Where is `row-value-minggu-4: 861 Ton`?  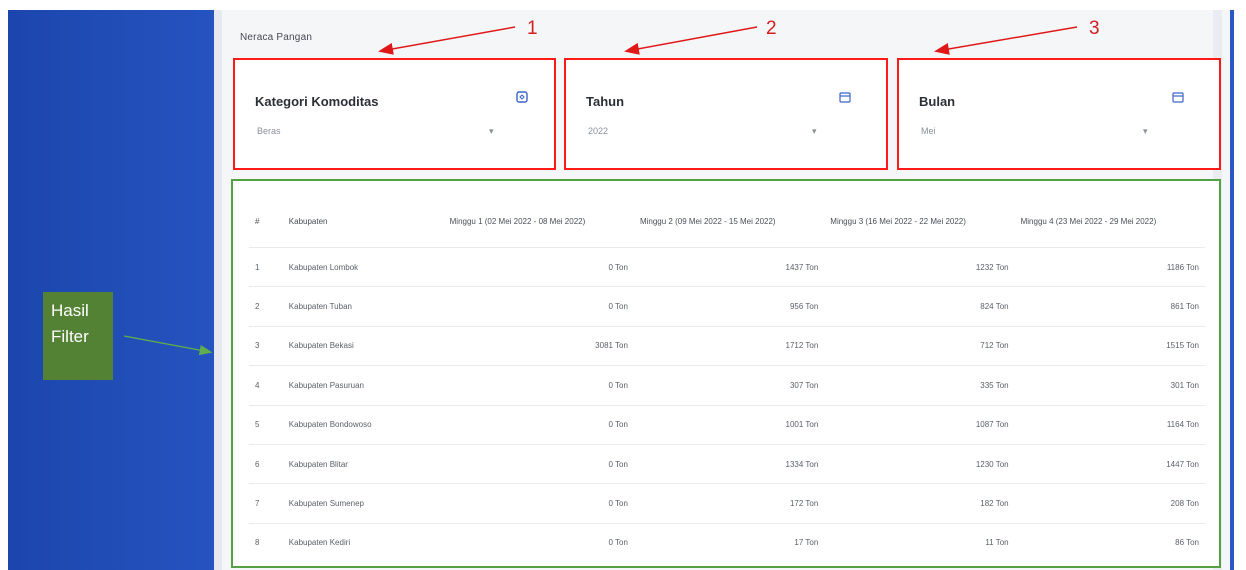
row-value-minggu-4: 861 Ton is located at coordinates (1109, 306).